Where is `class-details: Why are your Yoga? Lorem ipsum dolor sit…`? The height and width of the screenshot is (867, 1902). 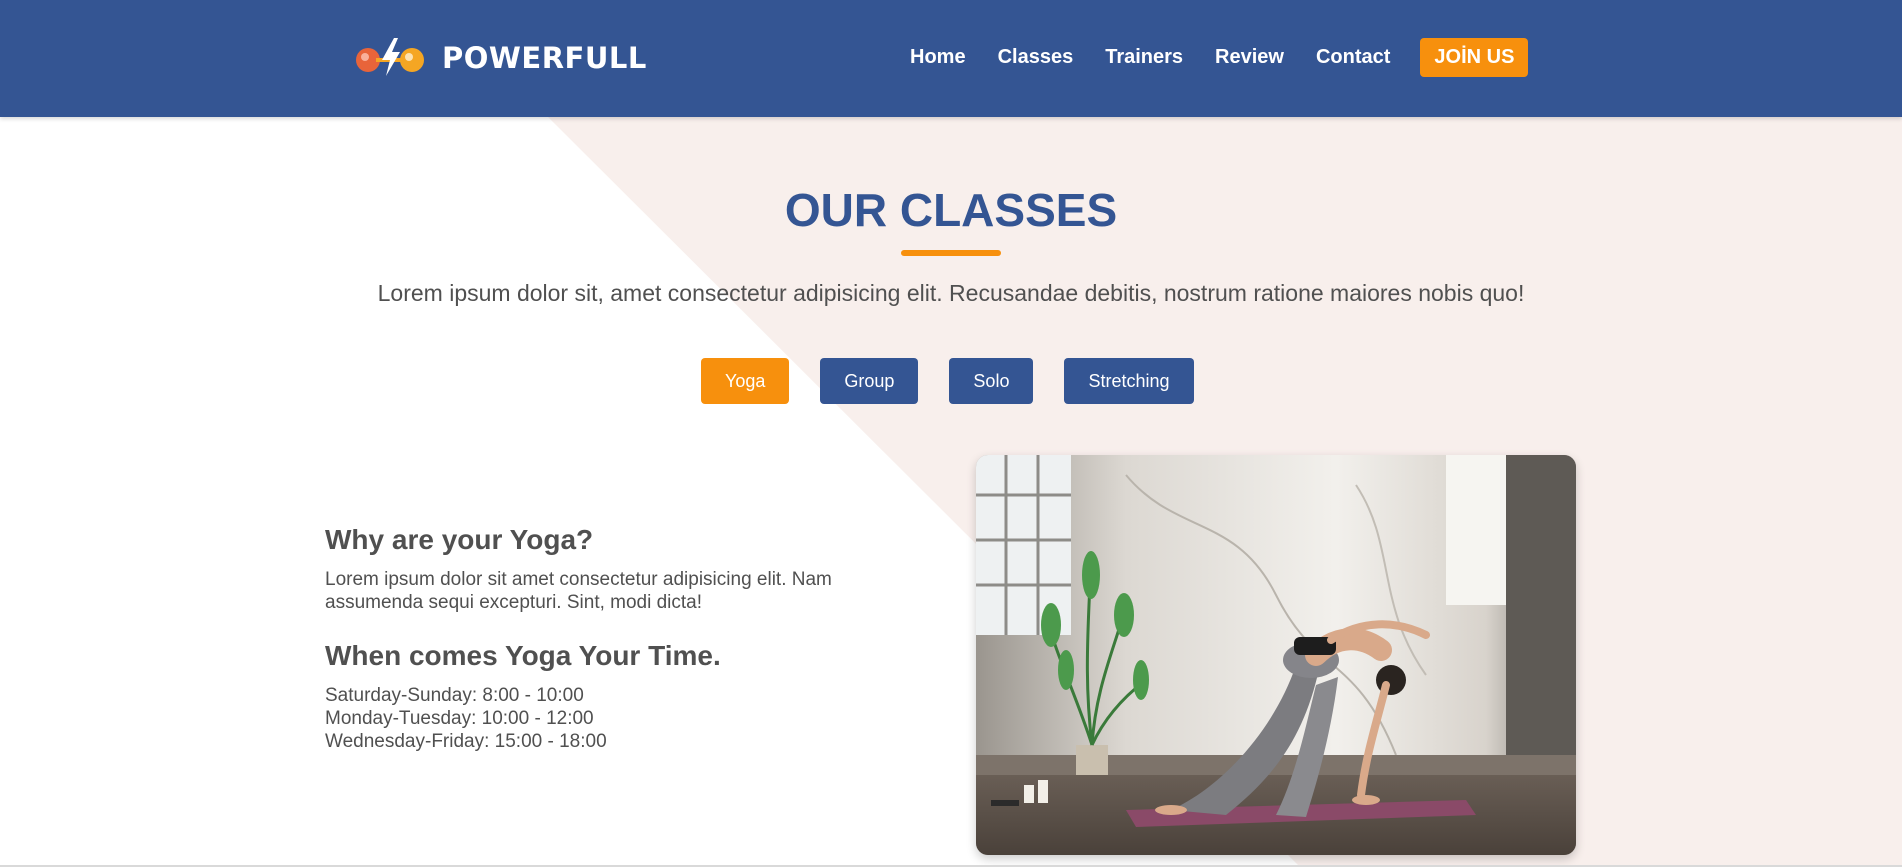 class-details: Why are your Yoga? Lorem ipsum dolor sit… is located at coordinates (605, 638).